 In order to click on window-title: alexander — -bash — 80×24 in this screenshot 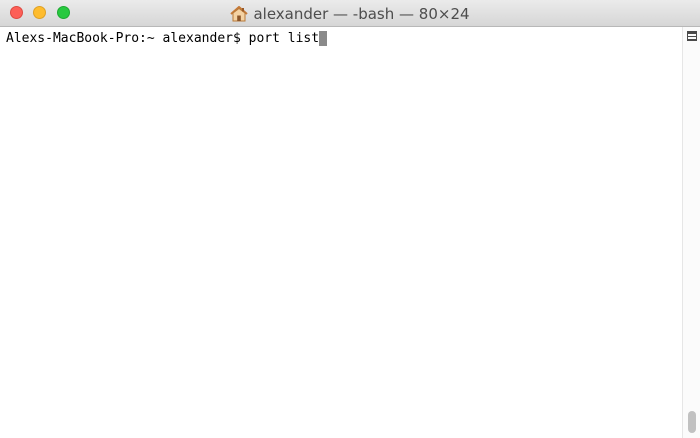, I will do `click(361, 13)`.